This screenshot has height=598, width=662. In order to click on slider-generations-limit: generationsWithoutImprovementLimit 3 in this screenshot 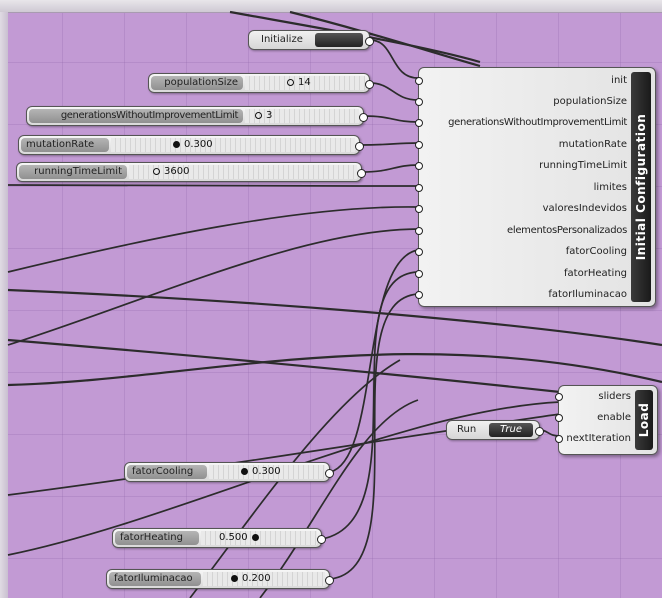, I will do `click(197, 116)`.